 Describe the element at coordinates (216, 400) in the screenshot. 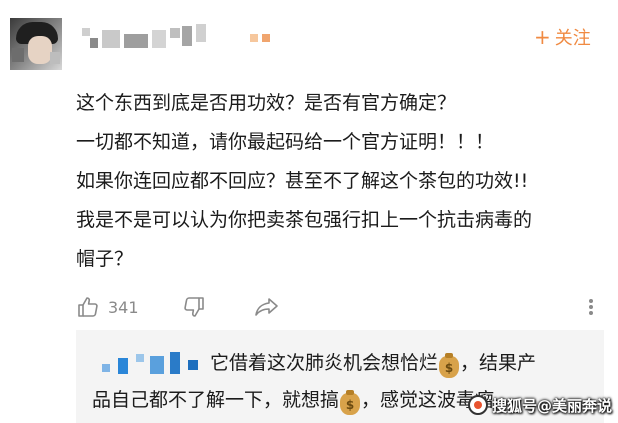

I see `reply-text-part: 品自己都不了解一下，就想搞` at that location.